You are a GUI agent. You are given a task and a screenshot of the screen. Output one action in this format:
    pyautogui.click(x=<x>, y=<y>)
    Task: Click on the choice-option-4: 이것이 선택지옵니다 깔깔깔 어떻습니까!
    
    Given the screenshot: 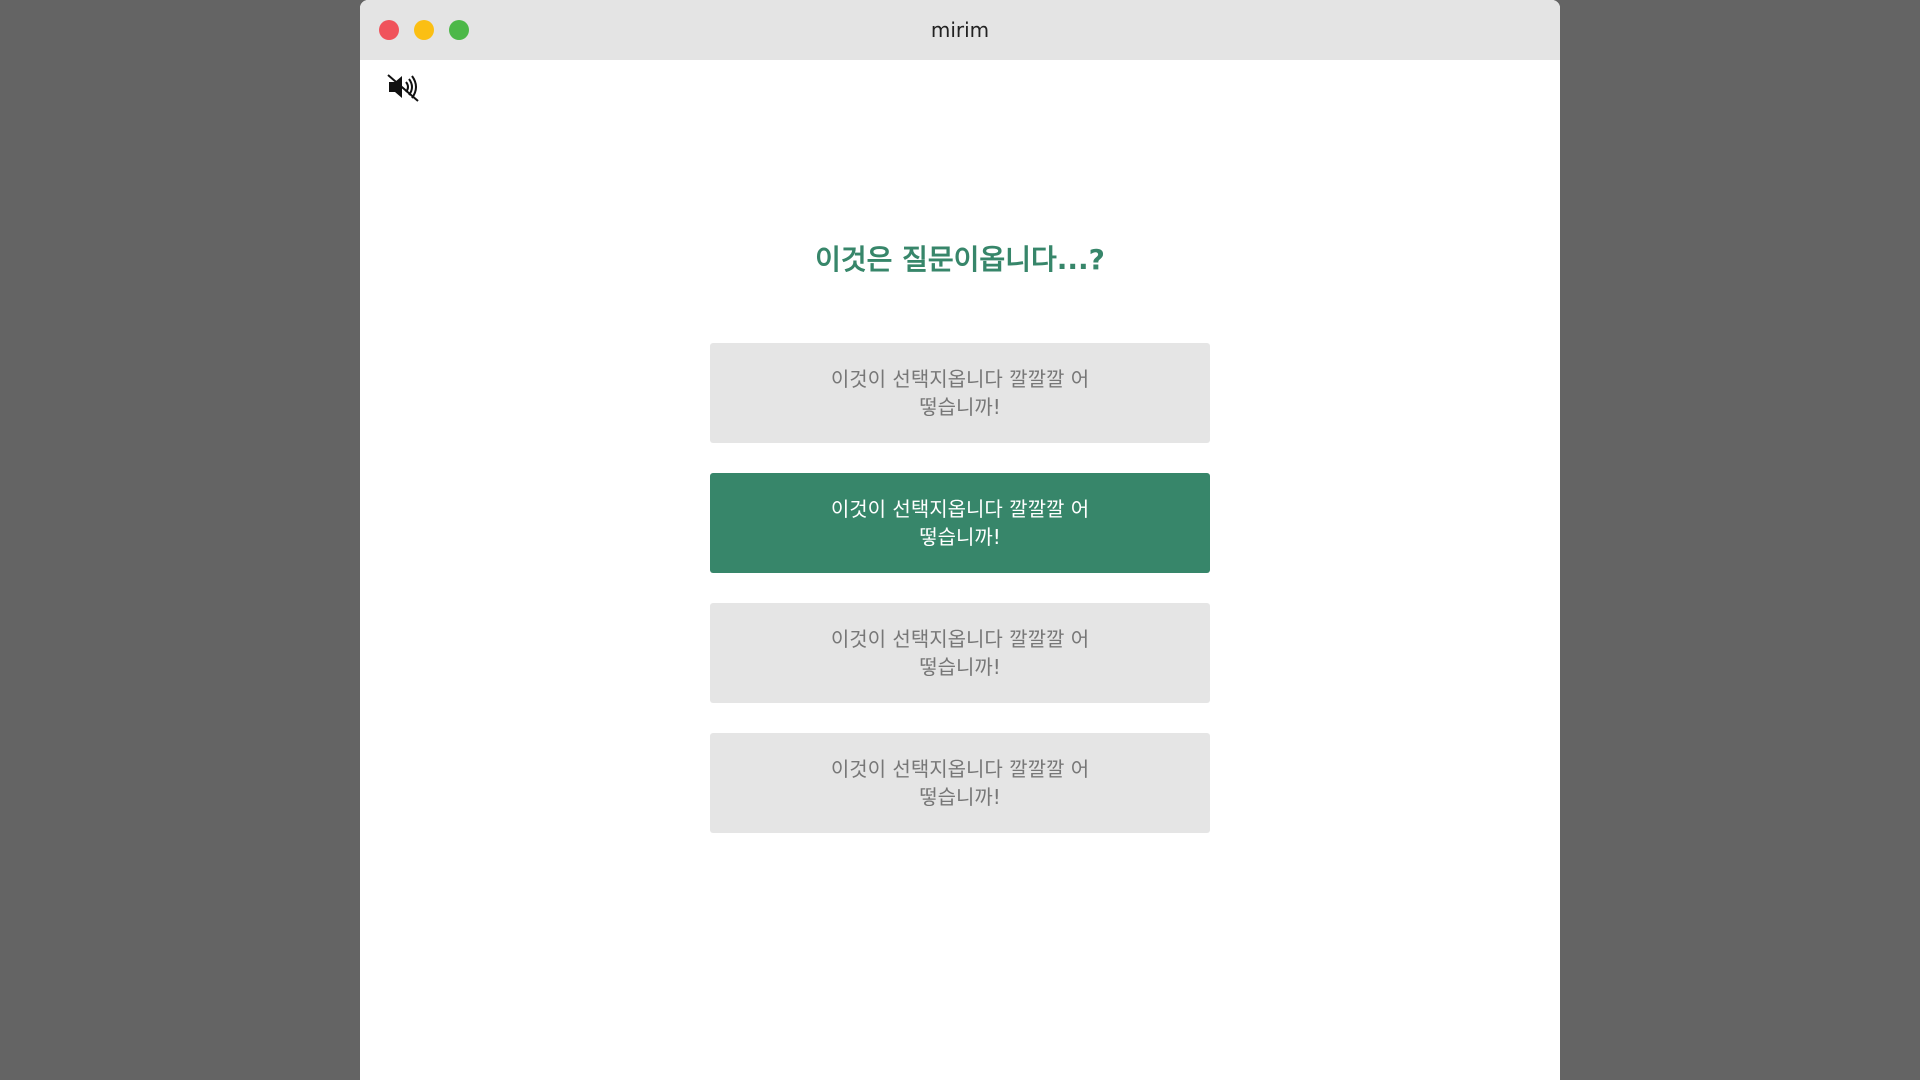 What is the action you would take?
    pyautogui.click(x=960, y=783)
    